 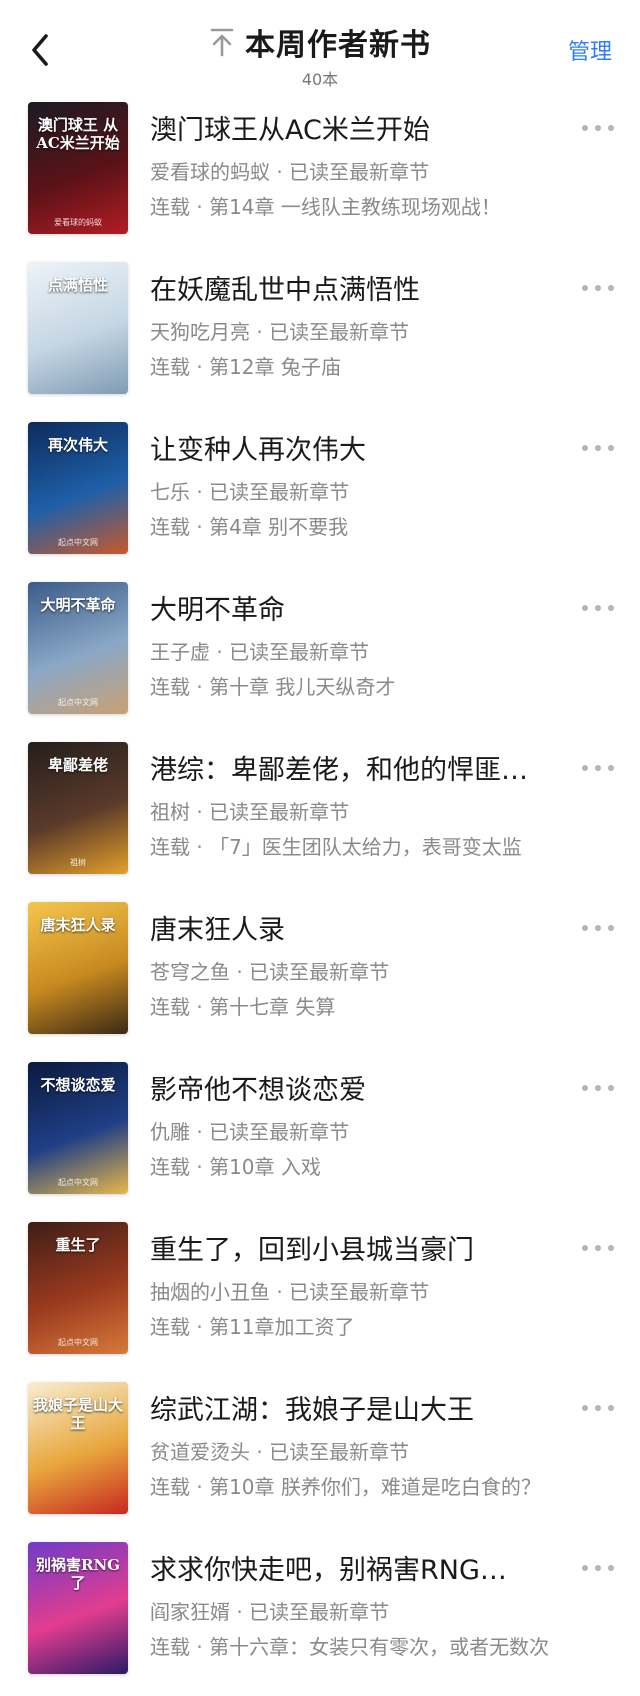 What do you see at coordinates (258, 1090) in the screenshot?
I see `book-title: 影帝他不想谈恋爱` at bounding box center [258, 1090].